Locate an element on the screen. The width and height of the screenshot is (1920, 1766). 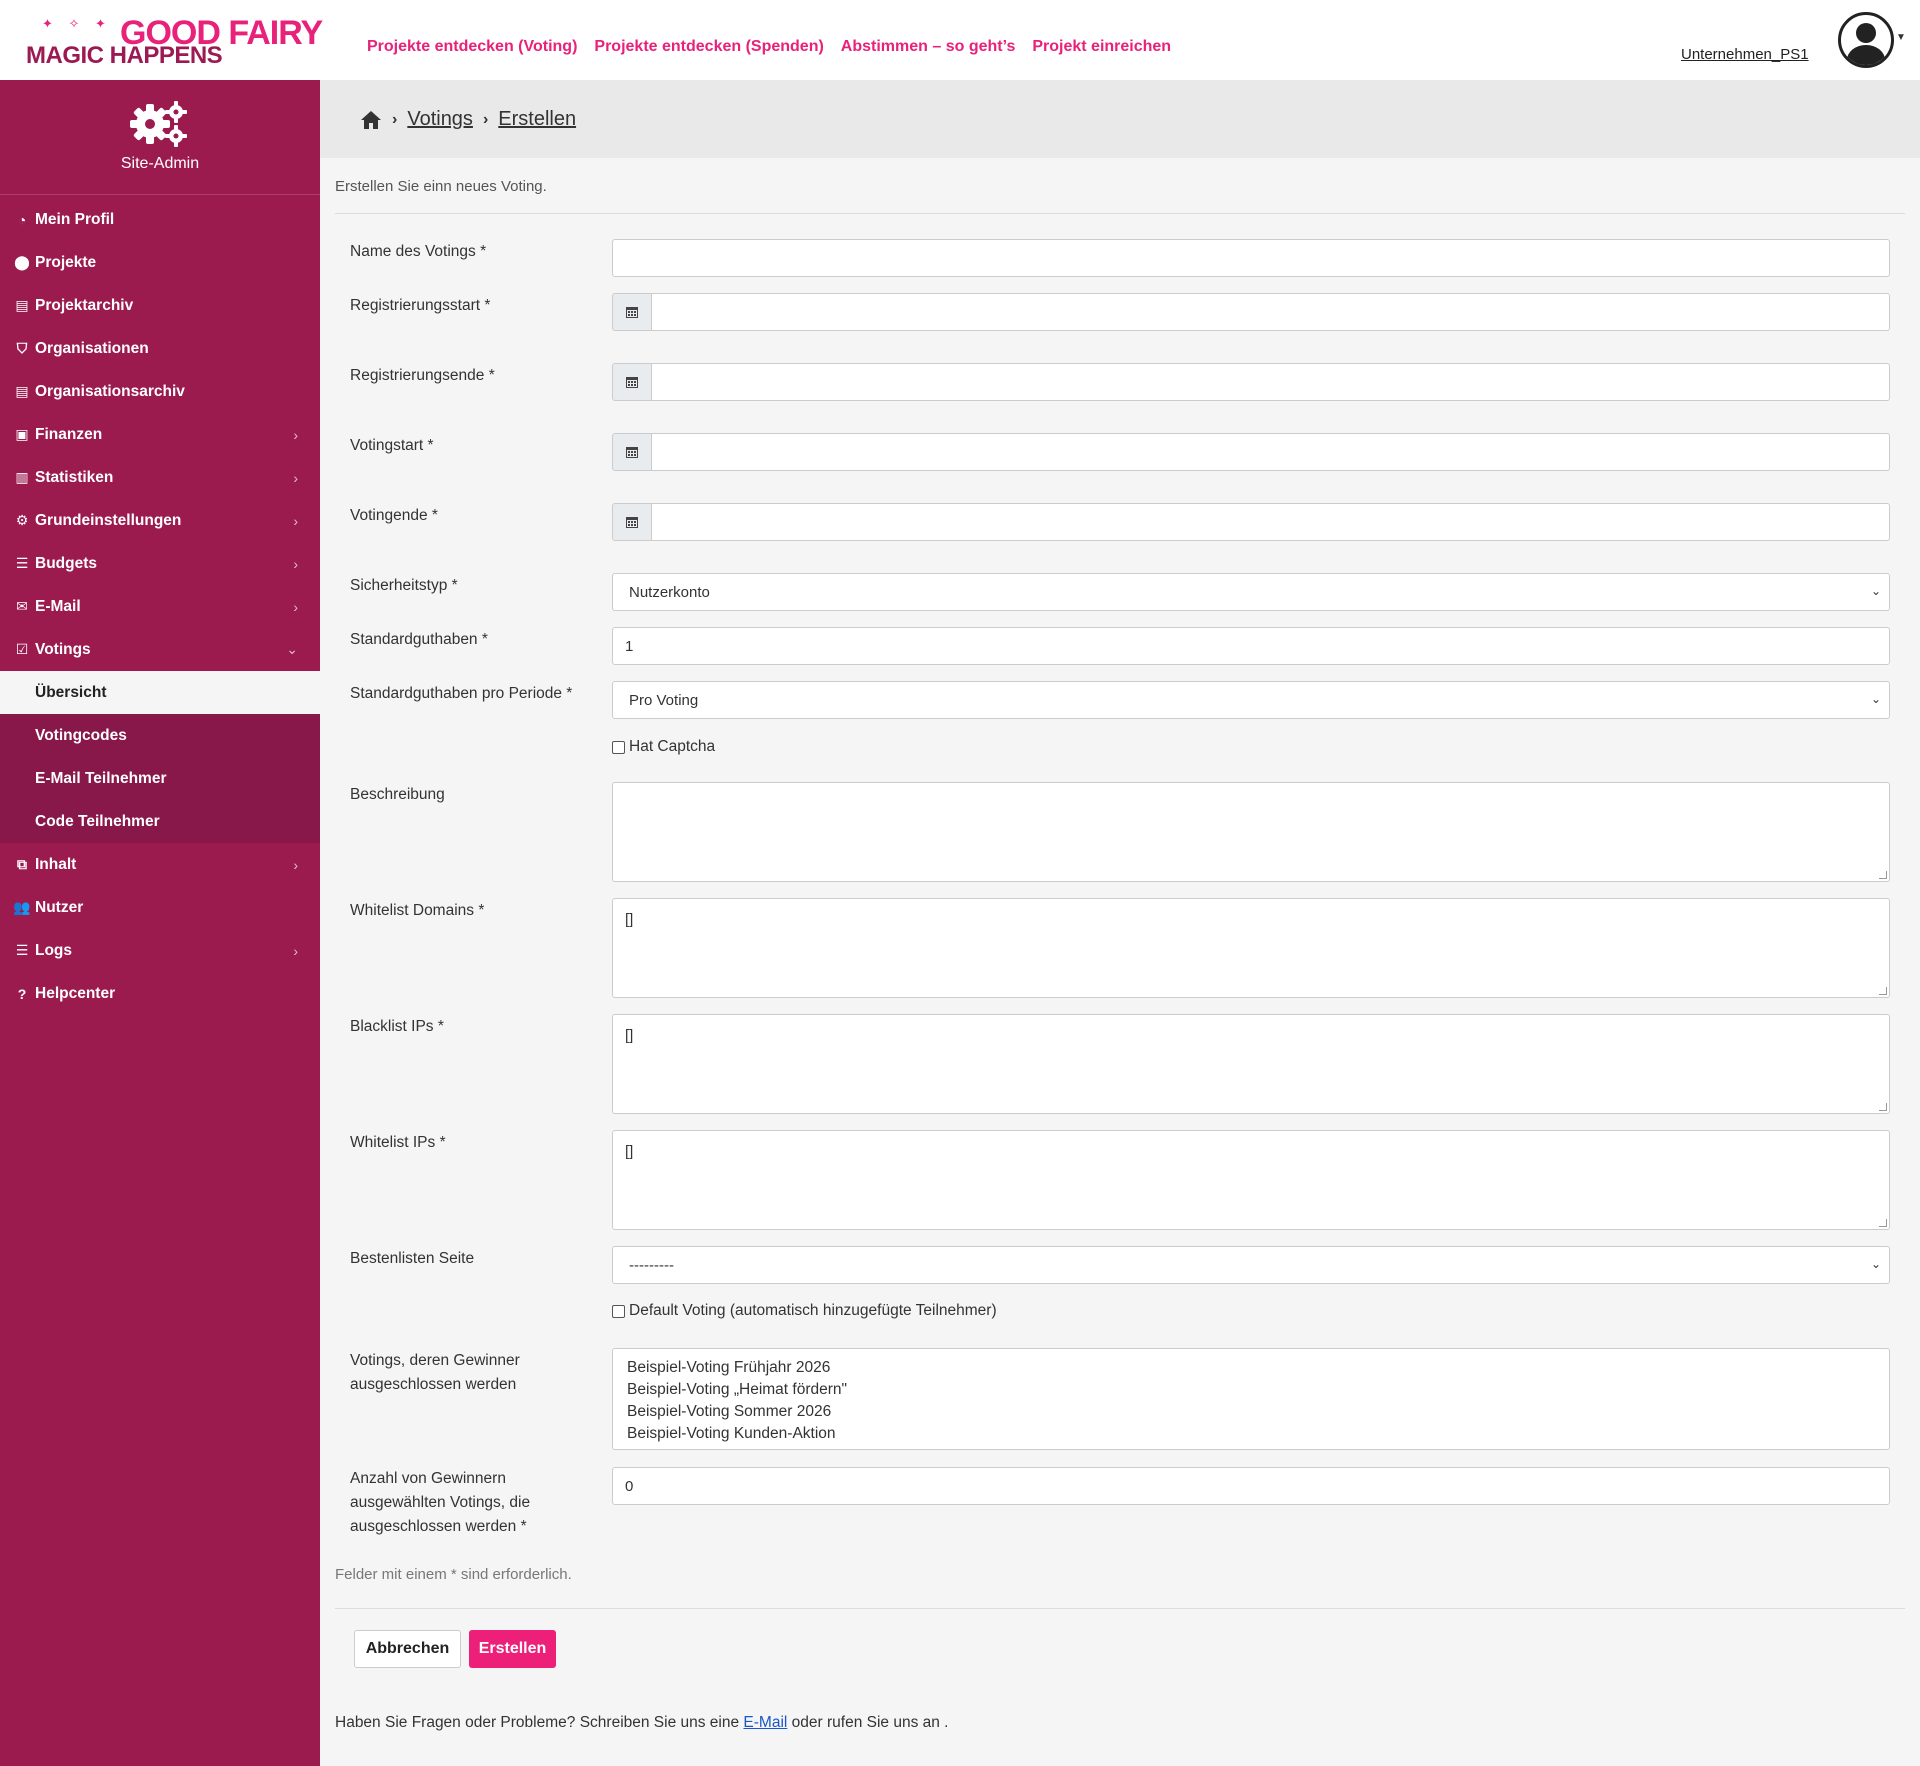
page-intro: Erstellen Sie einn neues Voting. is located at coordinates (441, 186).